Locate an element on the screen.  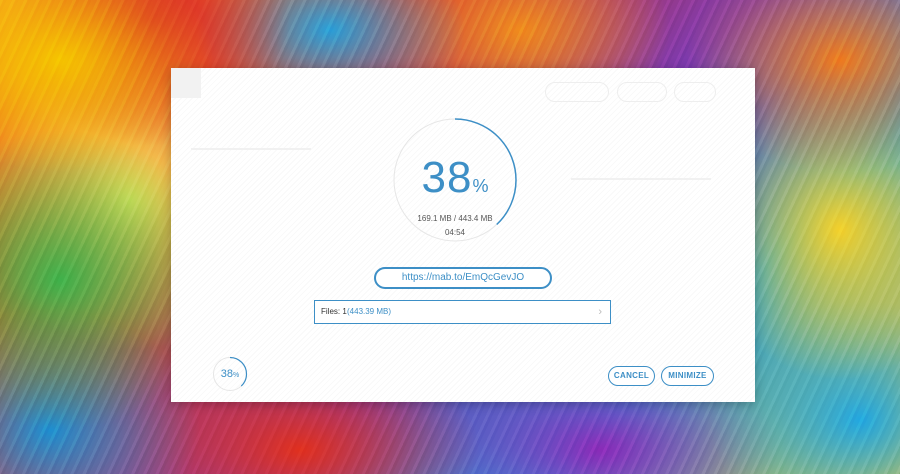
progress-percent: 38% is located at coordinates (455, 182).